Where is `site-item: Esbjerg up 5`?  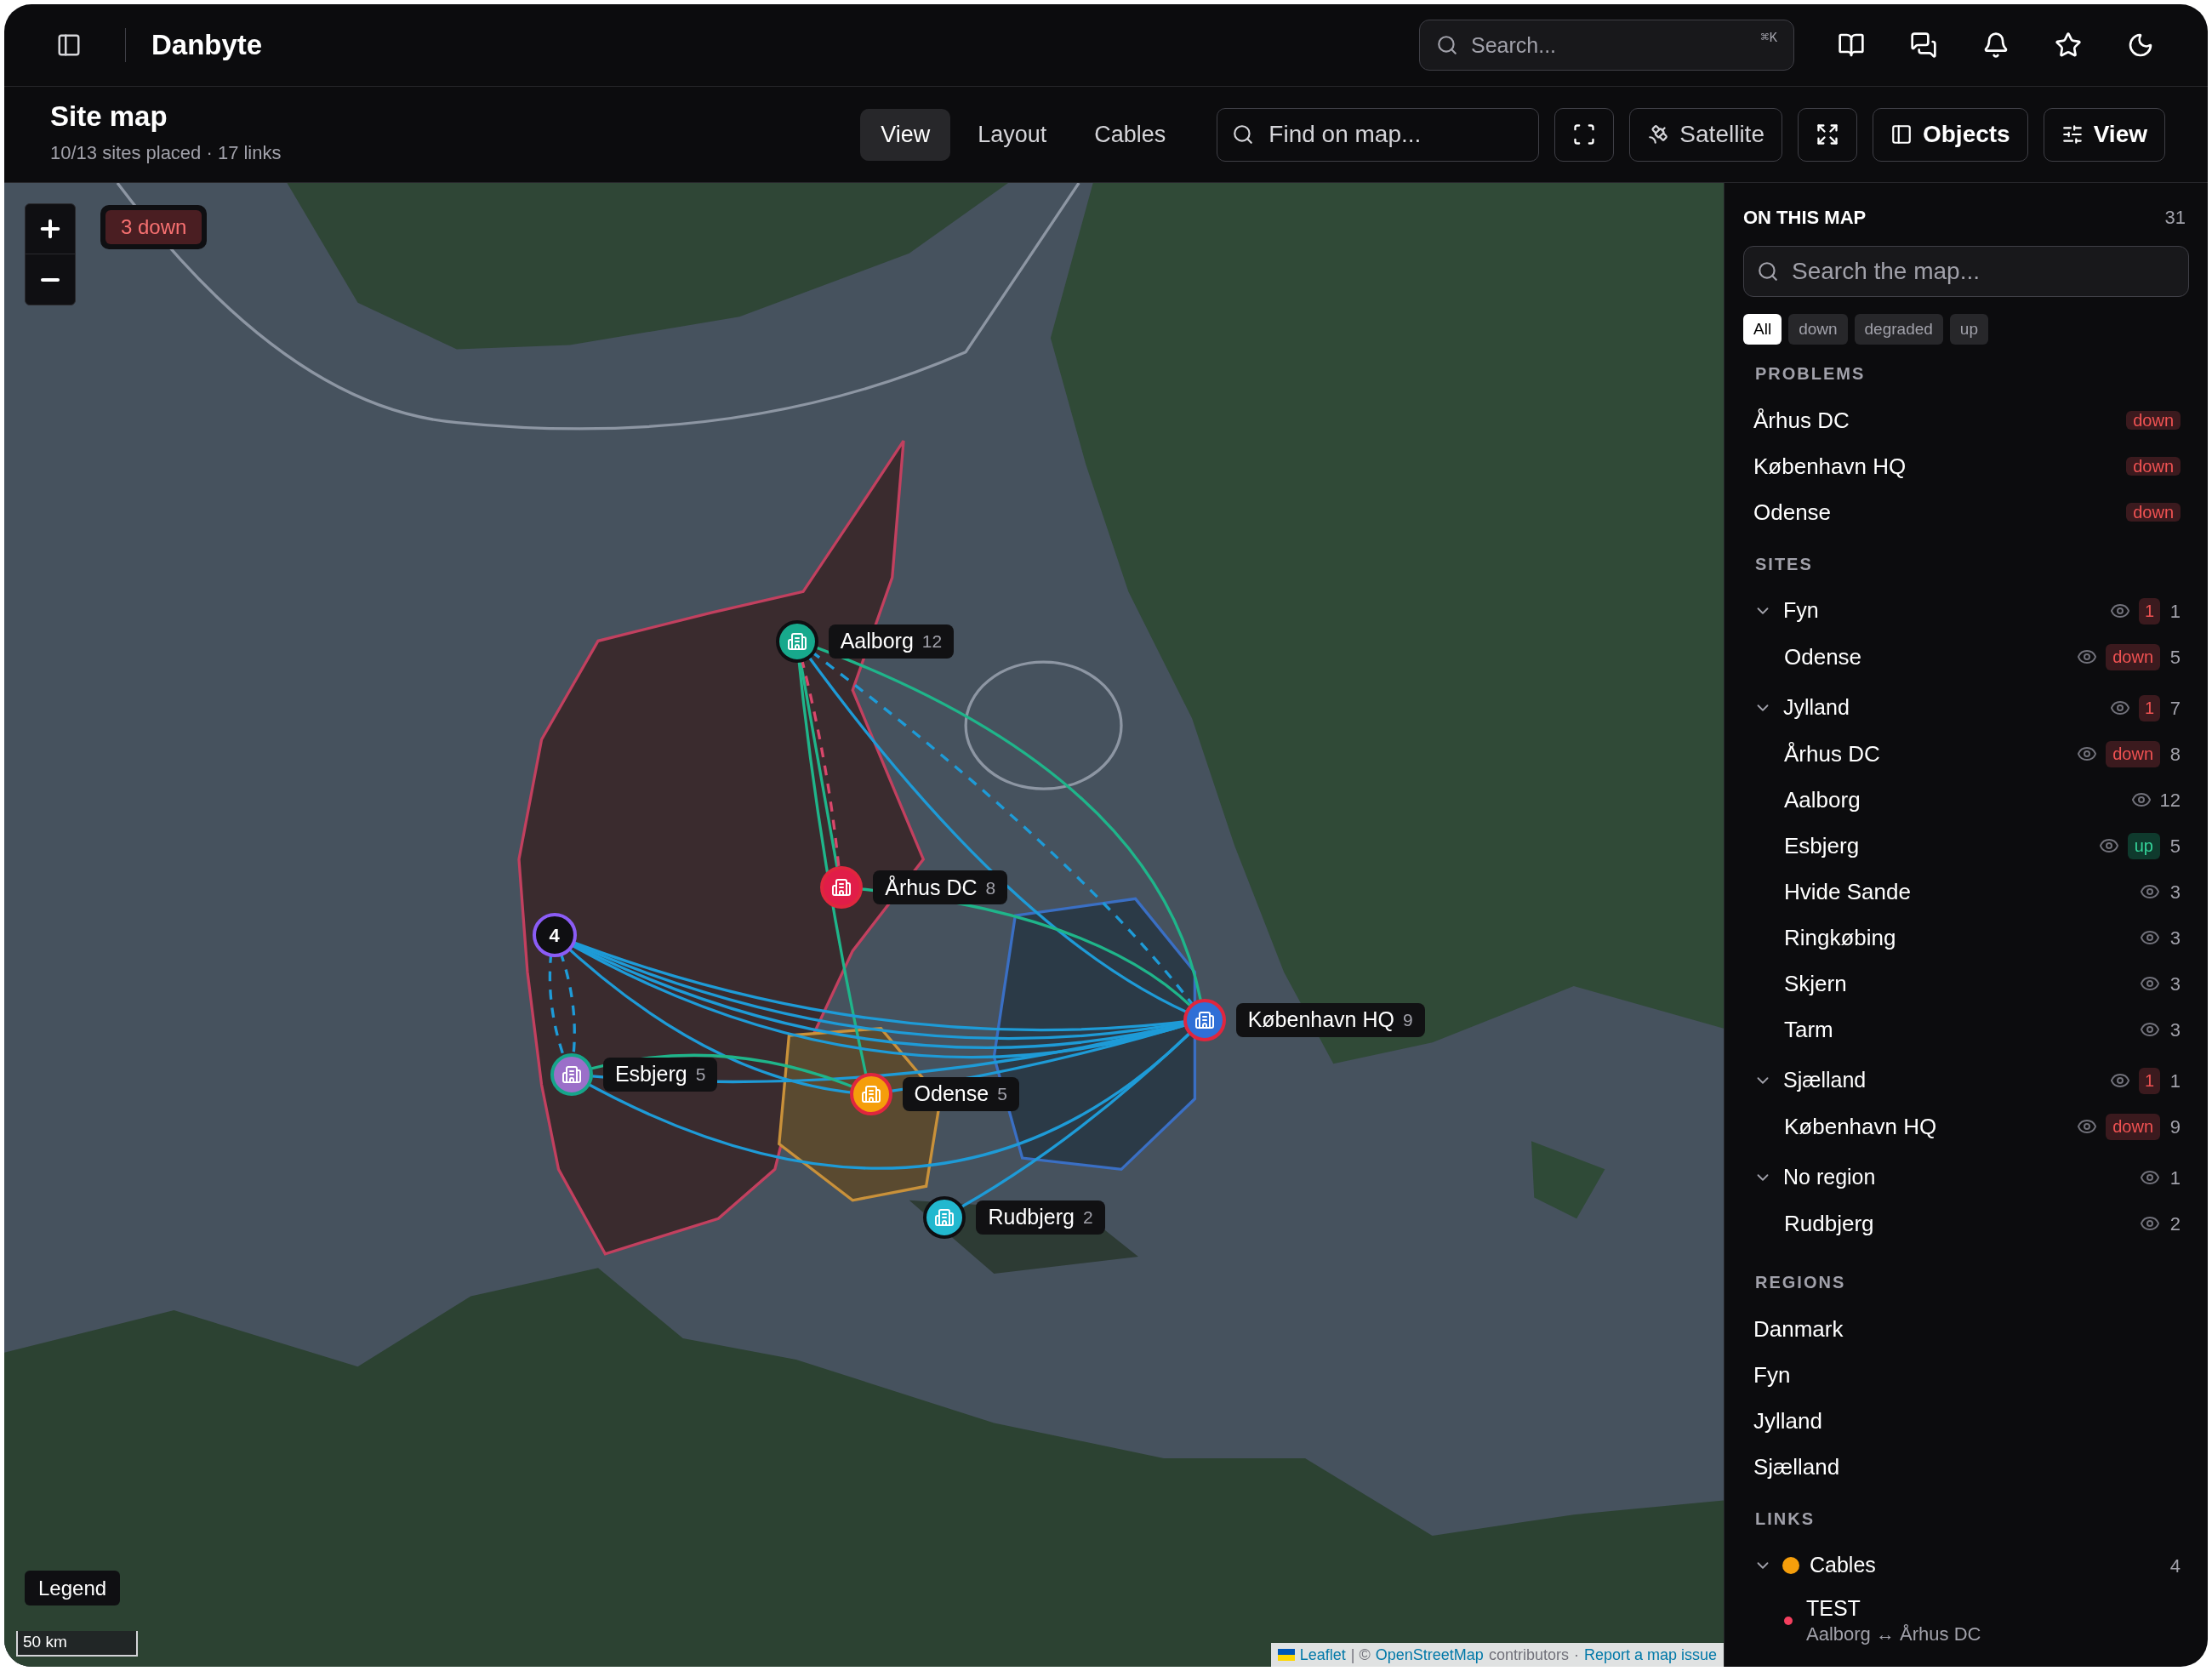 site-item: Esbjerg up 5 is located at coordinates (1966, 846).